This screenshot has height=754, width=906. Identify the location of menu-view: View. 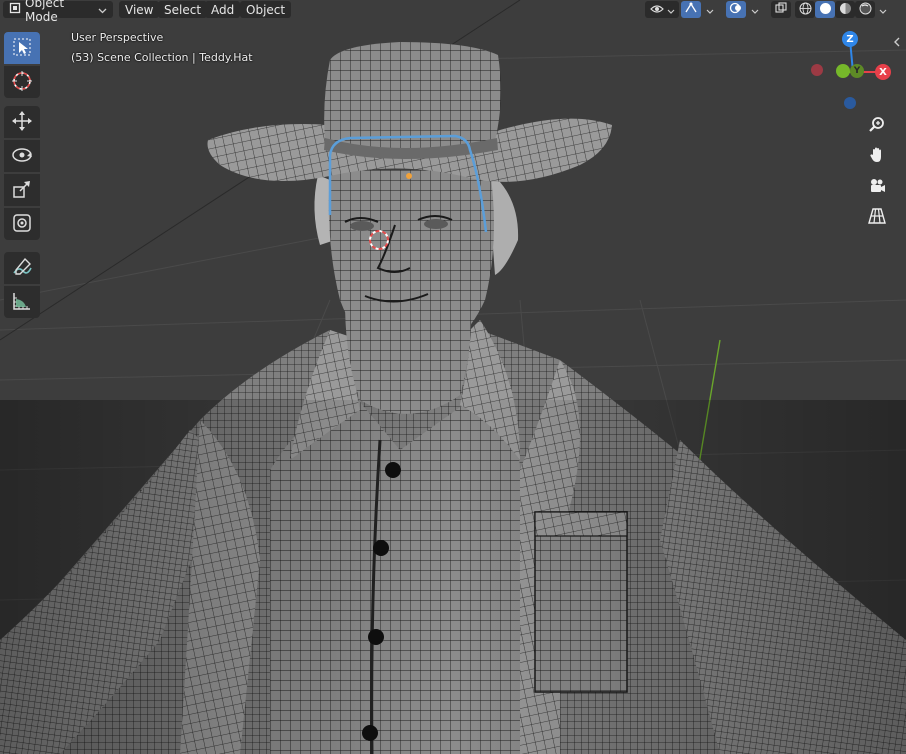
(139, 9).